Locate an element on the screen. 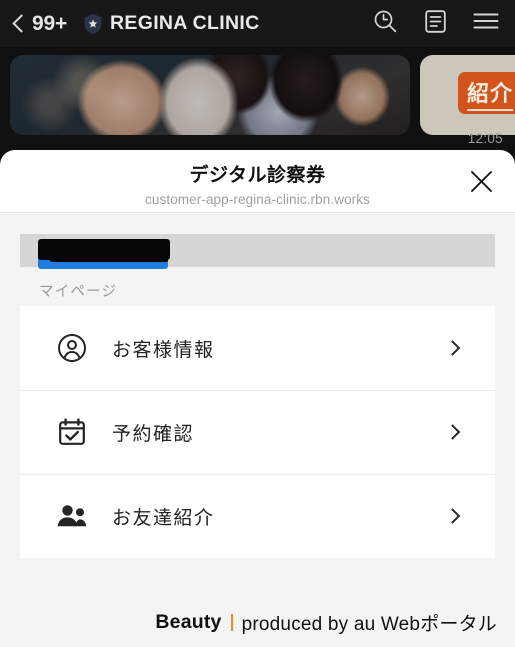  promo-image-message is located at coordinates (210, 95).